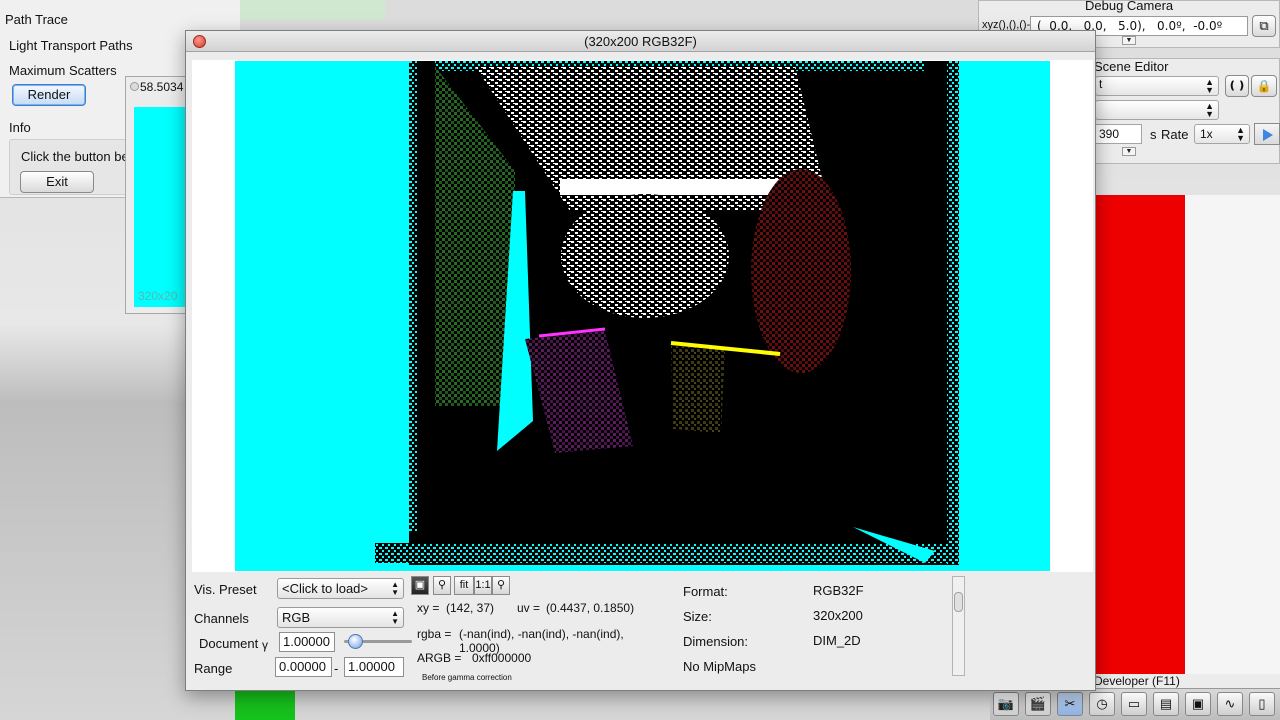 This screenshot has width=1280, height=720. What do you see at coordinates (1118, 134) in the screenshot?
I see `time-field: 390` at bounding box center [1118, 134].